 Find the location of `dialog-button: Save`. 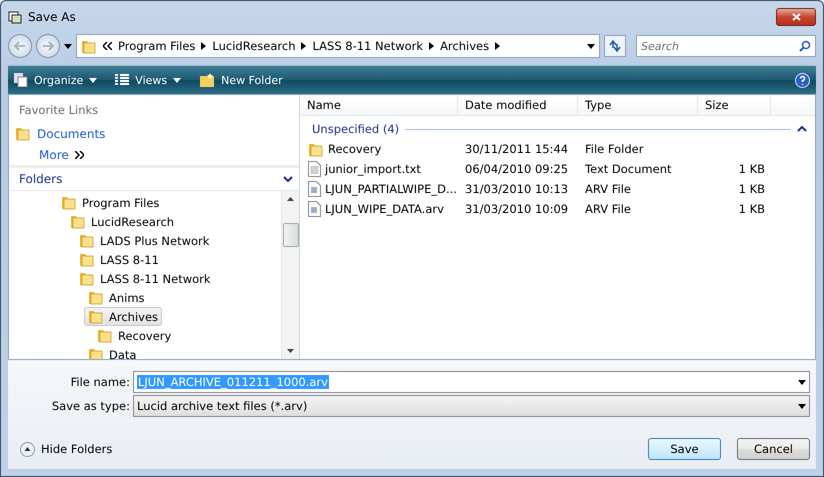

dialog-button: Save is located at coordinates (684, 449).